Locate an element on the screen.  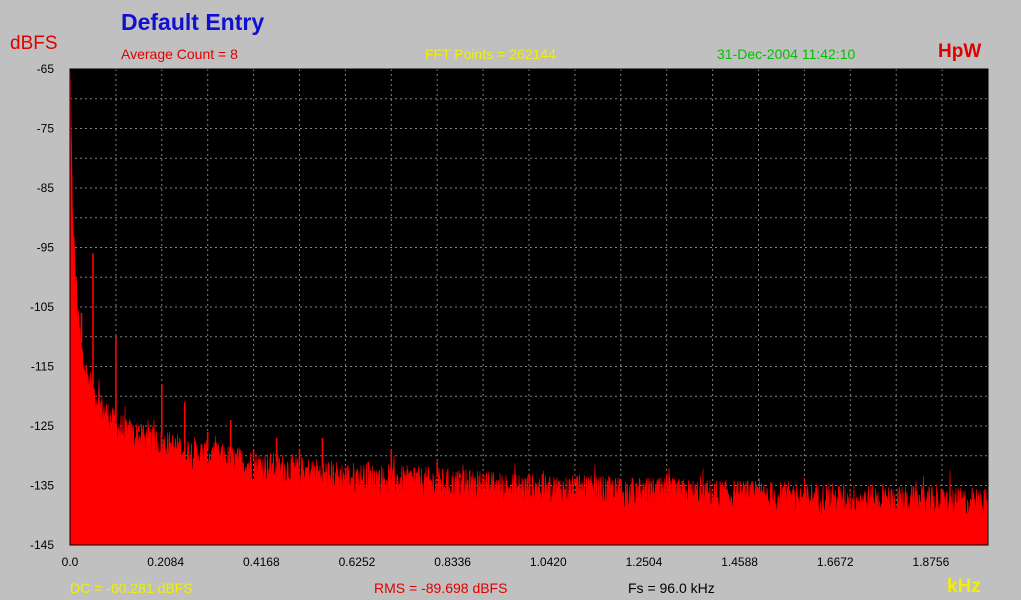
y-tick-label: -95 is located at coordinates (46, 248).